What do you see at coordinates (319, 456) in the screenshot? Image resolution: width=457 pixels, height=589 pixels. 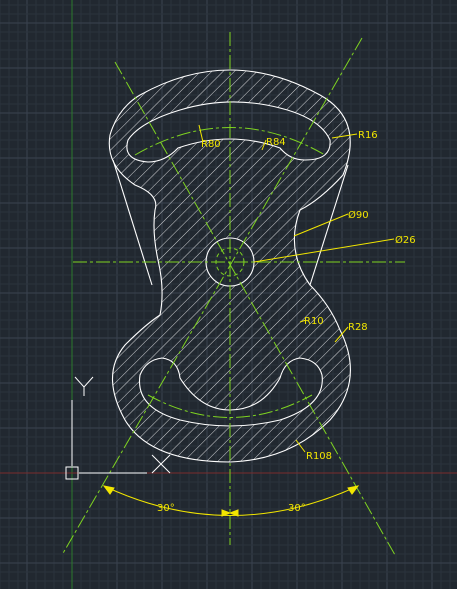 I see `dim-r108: R108` at bounding box center [319, 456].